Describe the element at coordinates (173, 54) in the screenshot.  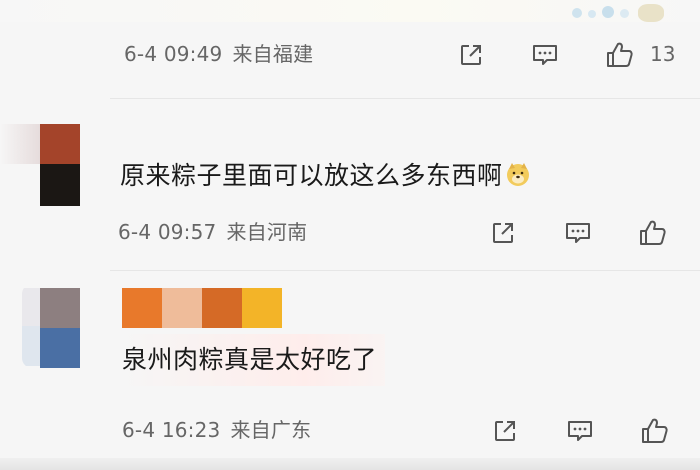
I see `comment-date: 6-4 09:49` at that location.